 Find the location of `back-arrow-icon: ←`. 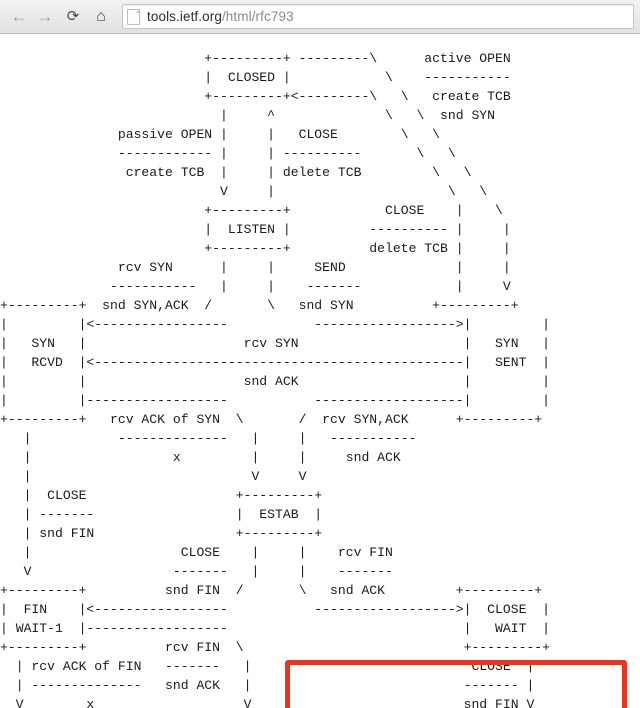

back-arrow-icon: ← is located at coordinates (19, 17).